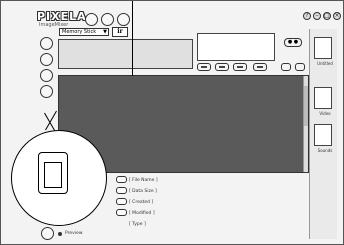 Image resolution: width=344 pixels, height=245 pixels. What do you see at coordinates (47, 233) in the screenshot?
I see `bottom-round-button` at bounding box center [47, 233].